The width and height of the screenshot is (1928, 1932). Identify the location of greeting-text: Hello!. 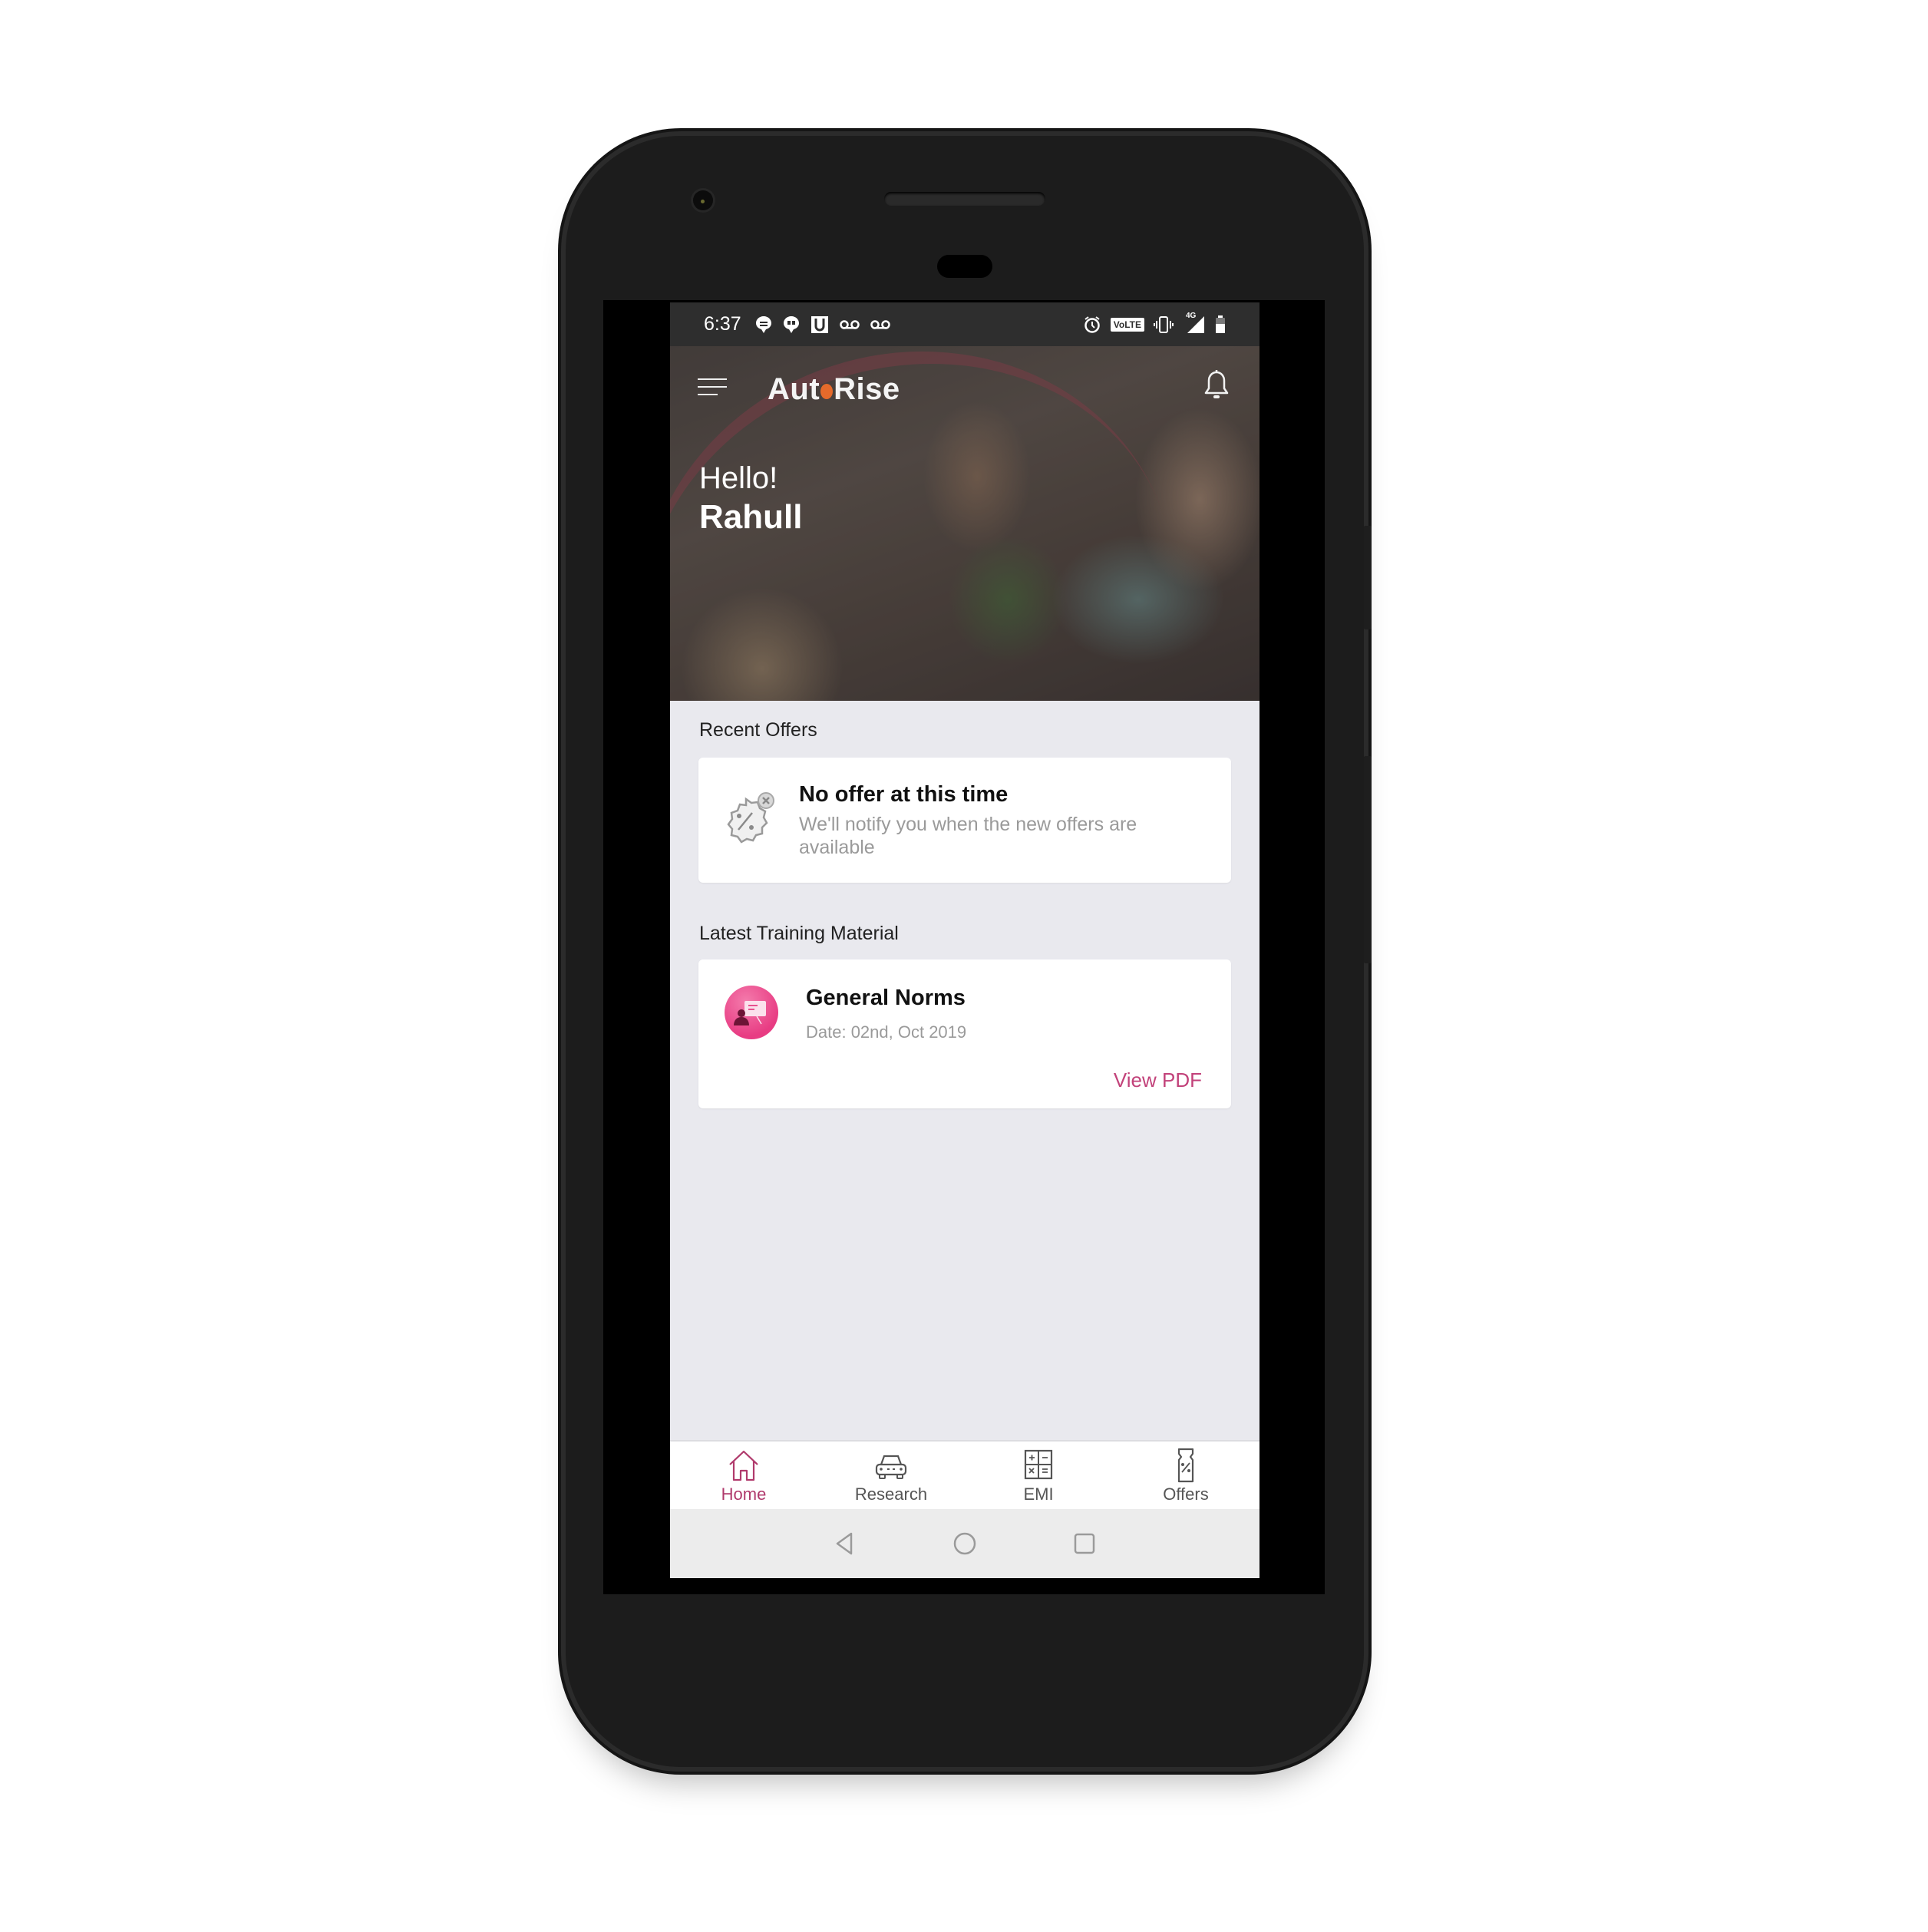
(738, 478).